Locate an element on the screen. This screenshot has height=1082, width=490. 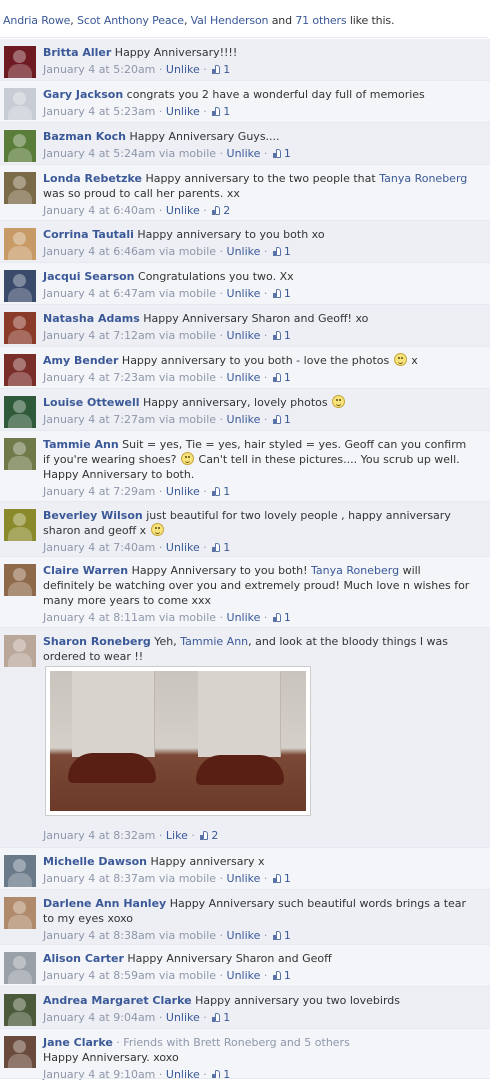
comment-timestamp: January 4 at 8:38am is located at coordinates (99, 935).